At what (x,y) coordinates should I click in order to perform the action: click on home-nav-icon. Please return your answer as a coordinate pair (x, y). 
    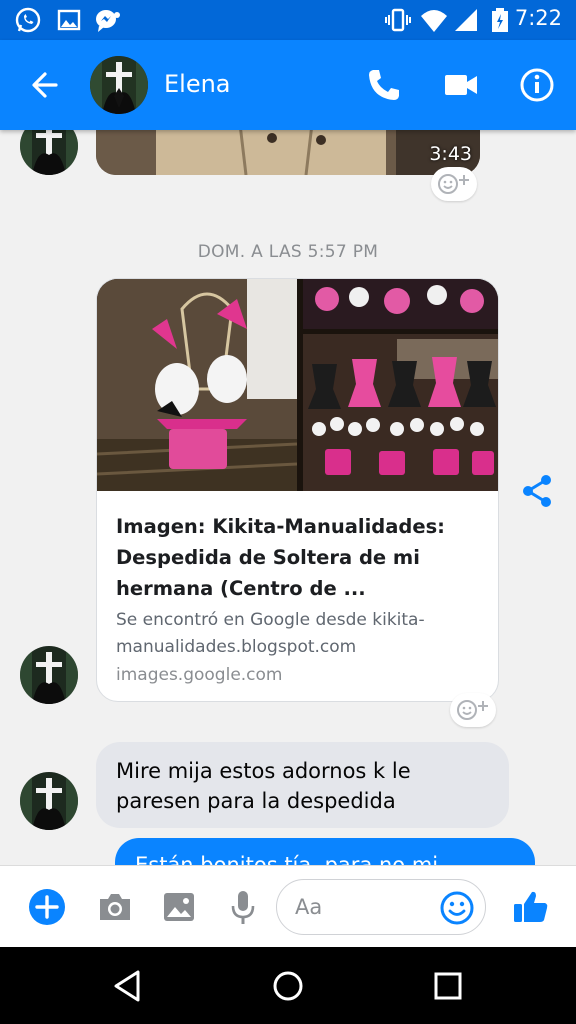
    Looking at the image, I should click on (288, 986).